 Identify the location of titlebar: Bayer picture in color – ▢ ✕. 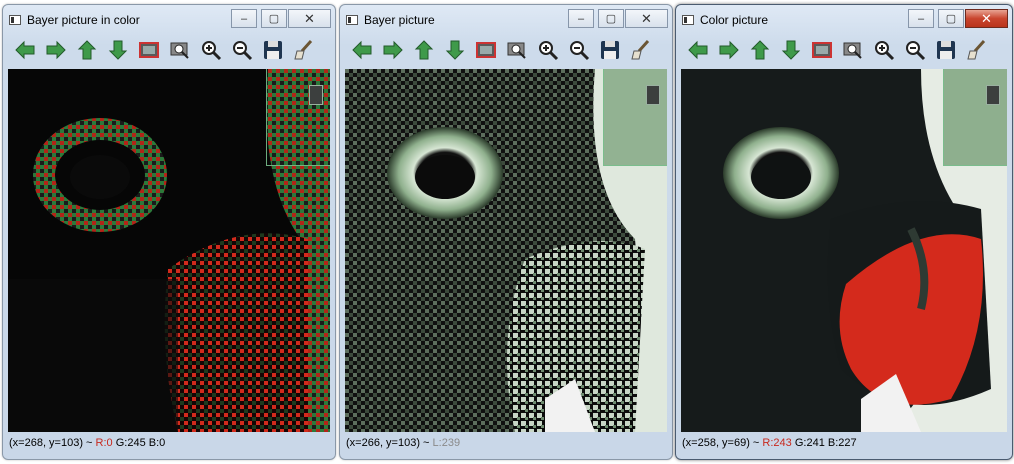
(169, 20).